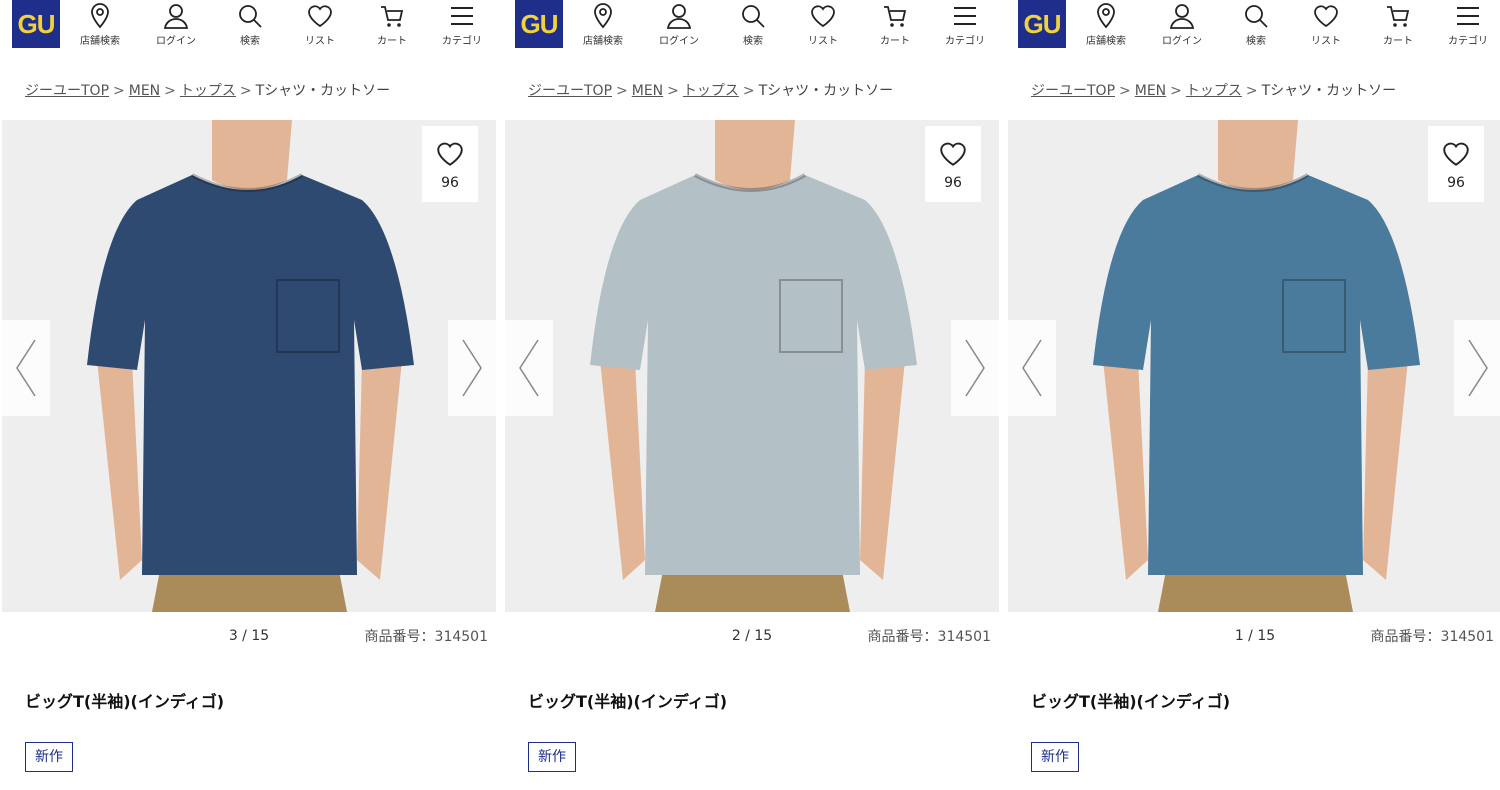 The image size is (1500, 790). Describe the element at coordinates (462, 16) in the screenshot. I see `menu-icon` at that location.